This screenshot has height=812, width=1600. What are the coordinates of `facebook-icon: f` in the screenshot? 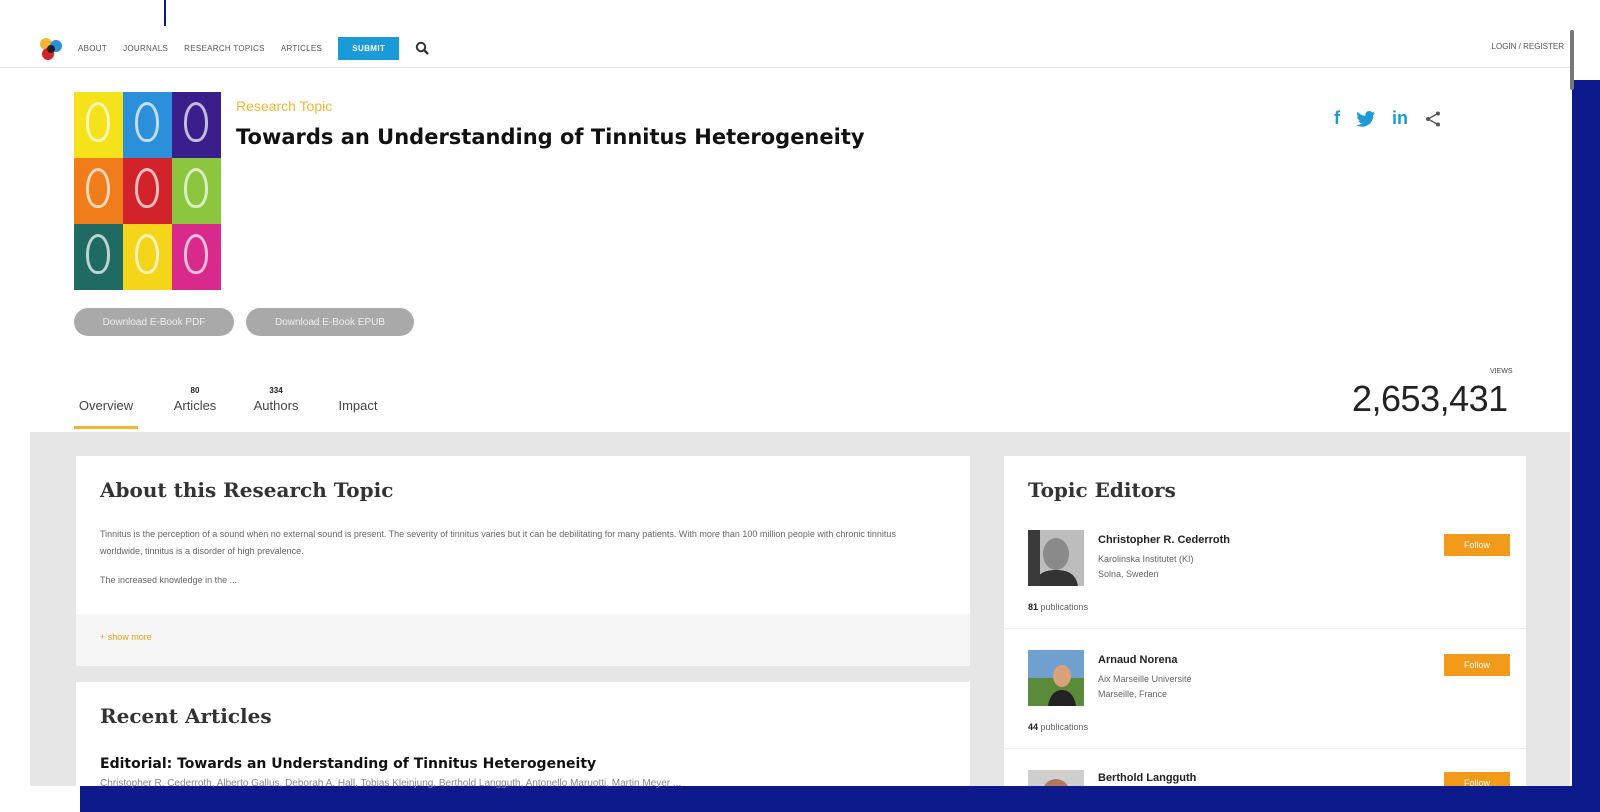 It's located at (1337, 118).